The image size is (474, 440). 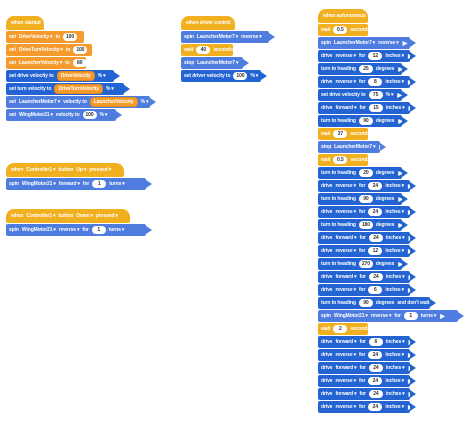 I want to click on value-input: 40, so click(x=203, y=50).